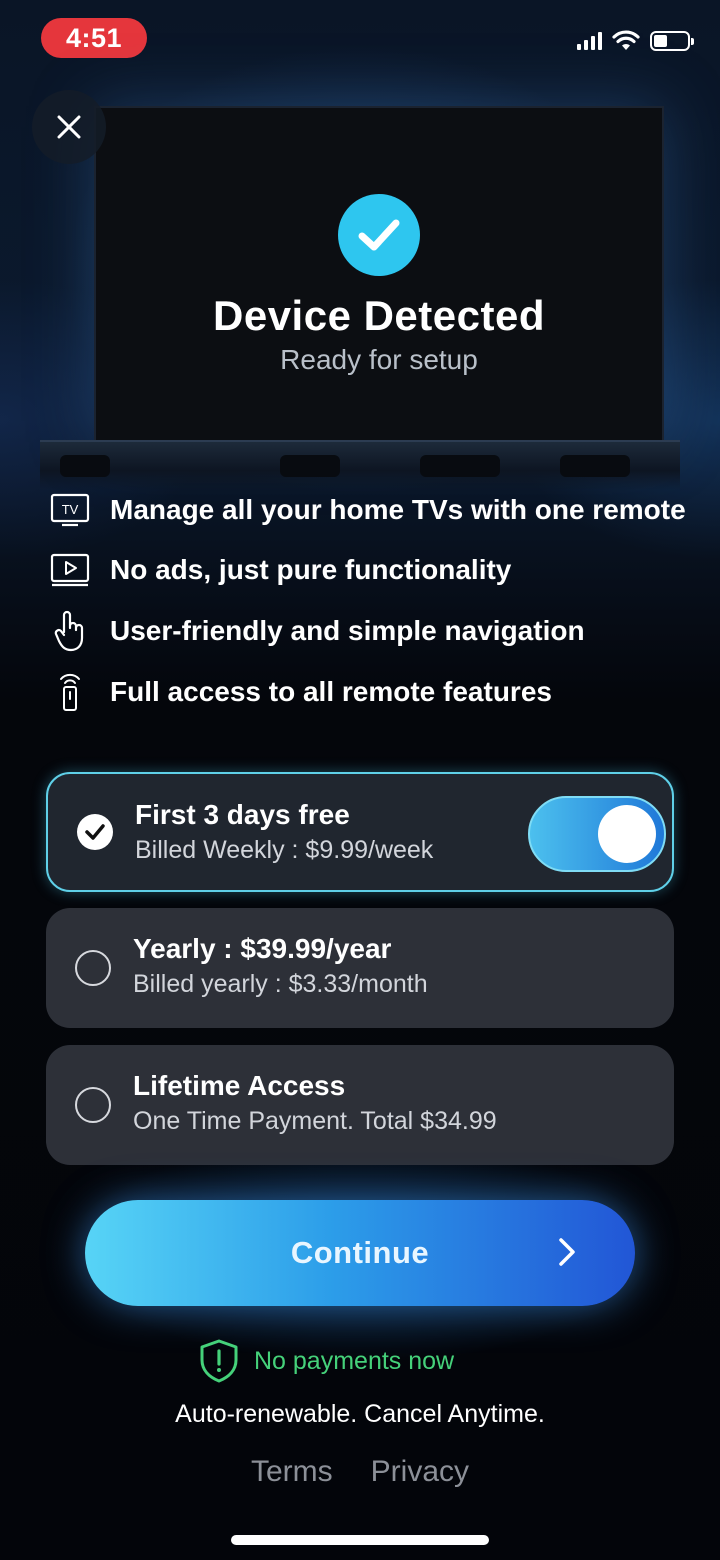 This screenshot has width=720, height=1560. Describe the element at coordinates (239, 1085) in the screenshot. I see `plan-title: Lifetime Access` at that location.